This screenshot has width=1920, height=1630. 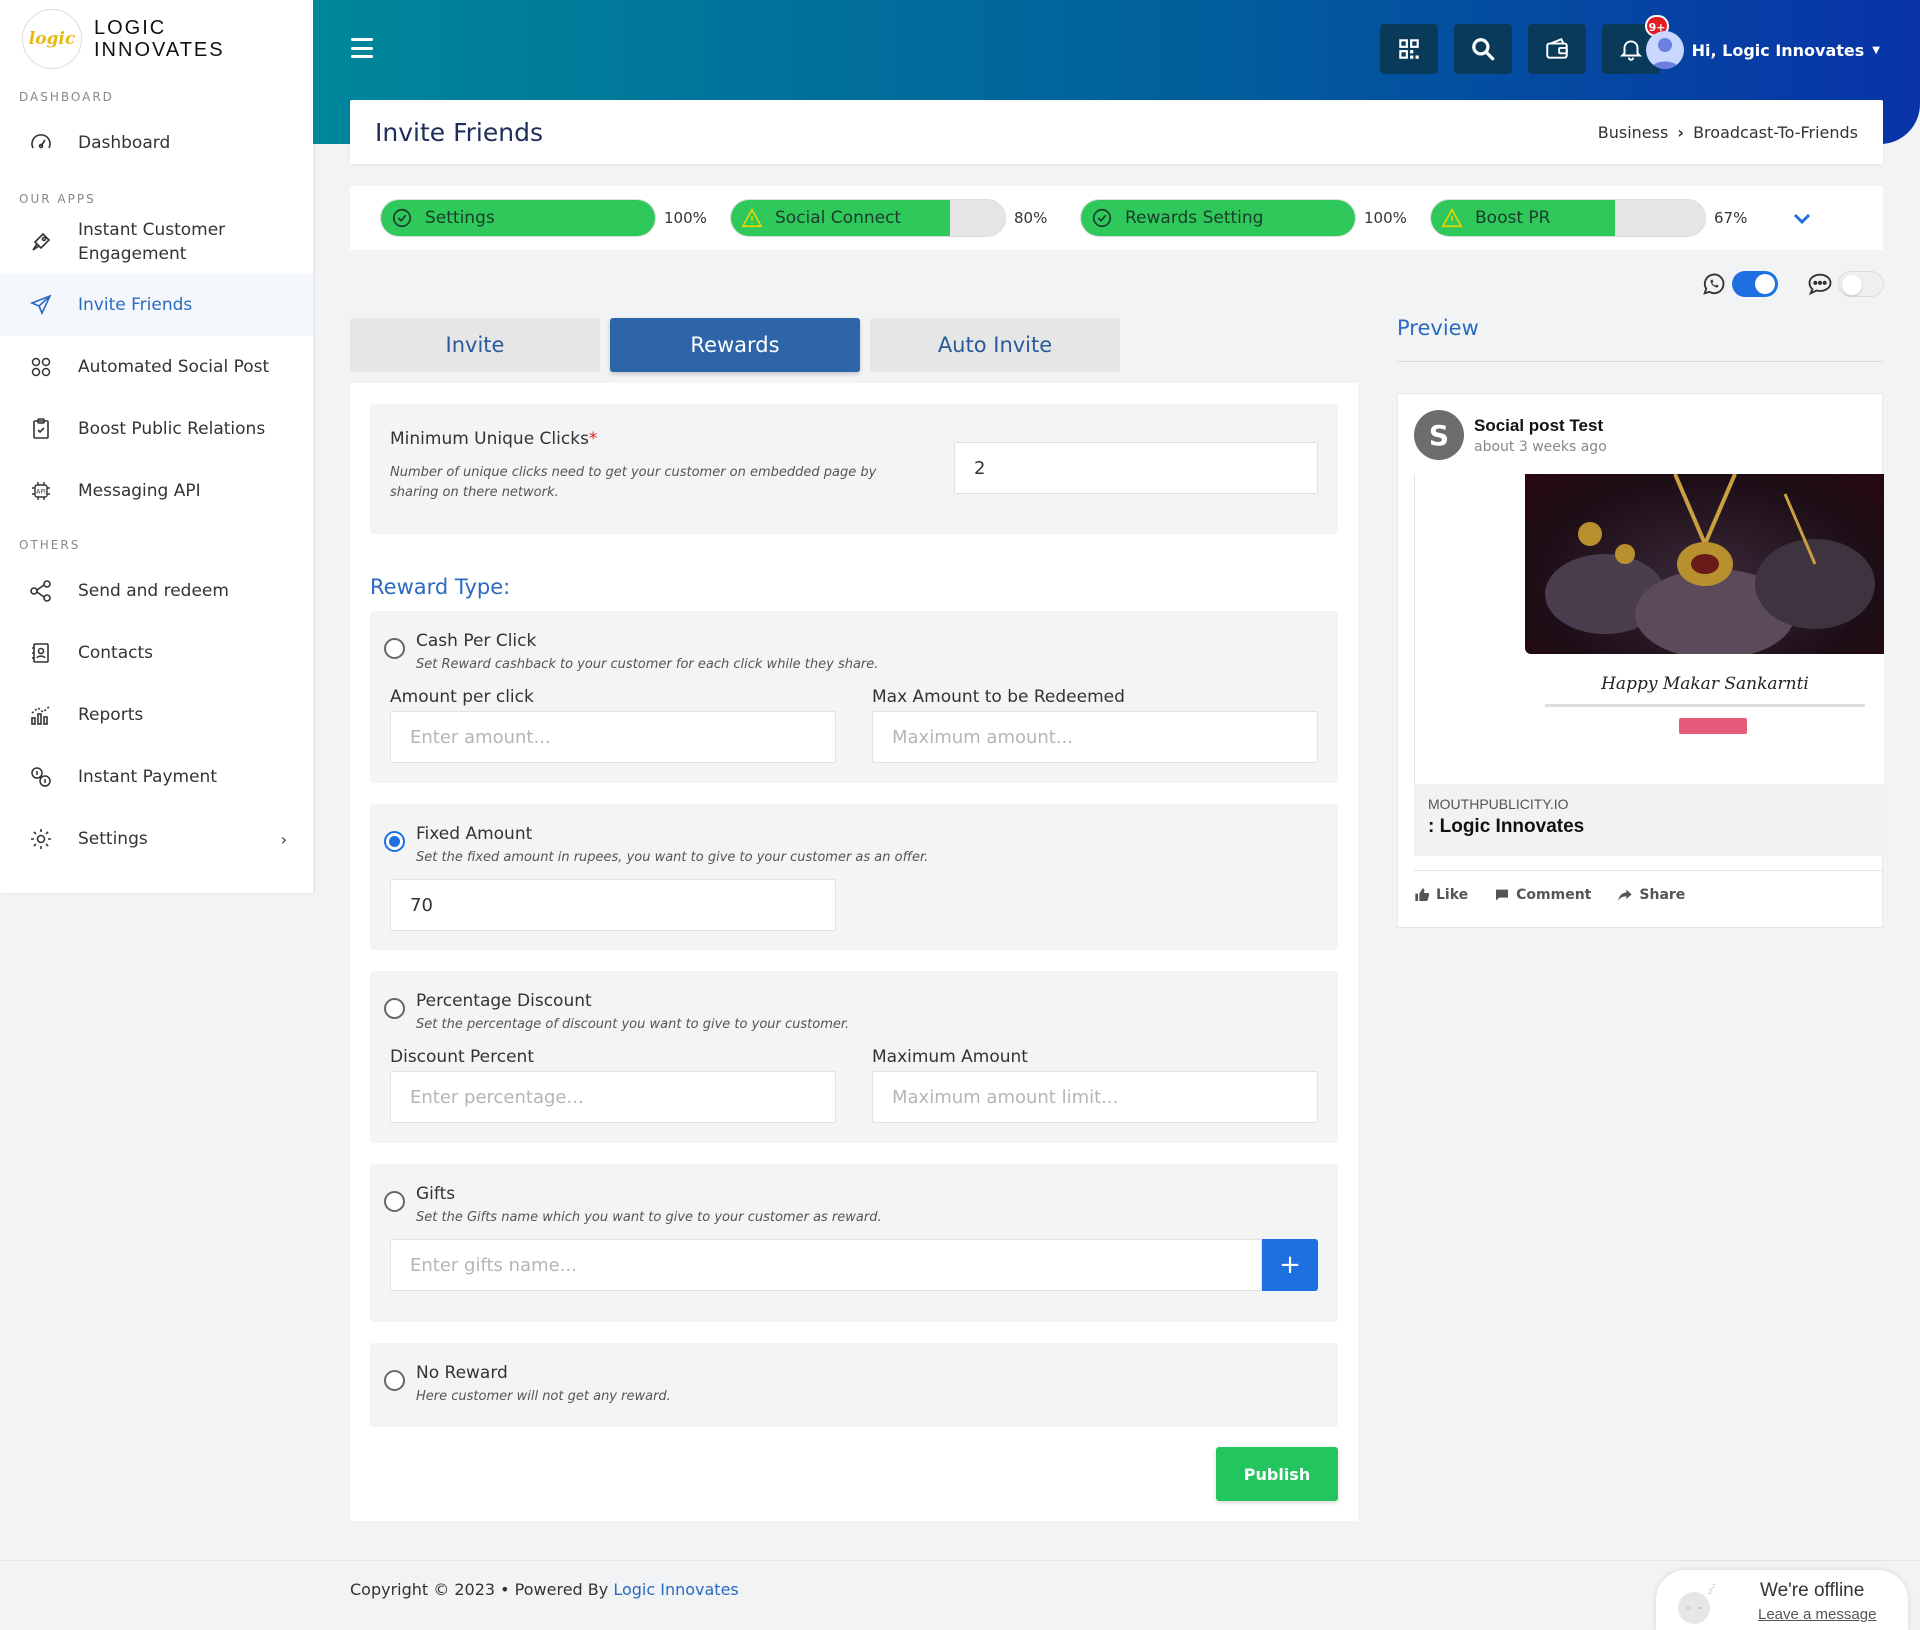 What do you see at coordinates (1651, 895) in the screenshot?
I see `share-button: Share` at bounding box center [1651, 895].